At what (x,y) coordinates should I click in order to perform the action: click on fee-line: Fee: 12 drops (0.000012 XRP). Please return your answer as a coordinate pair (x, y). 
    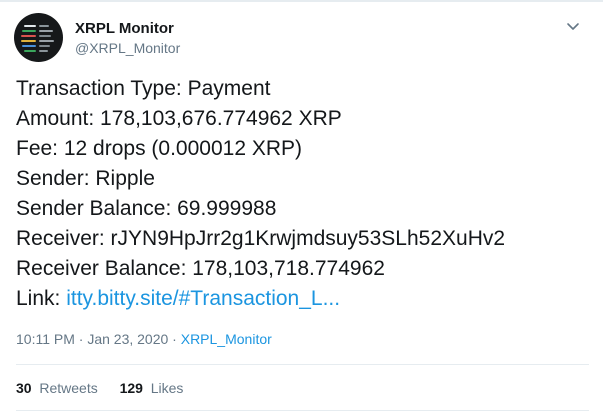
    Looking at the image, I should click on (159, 148).